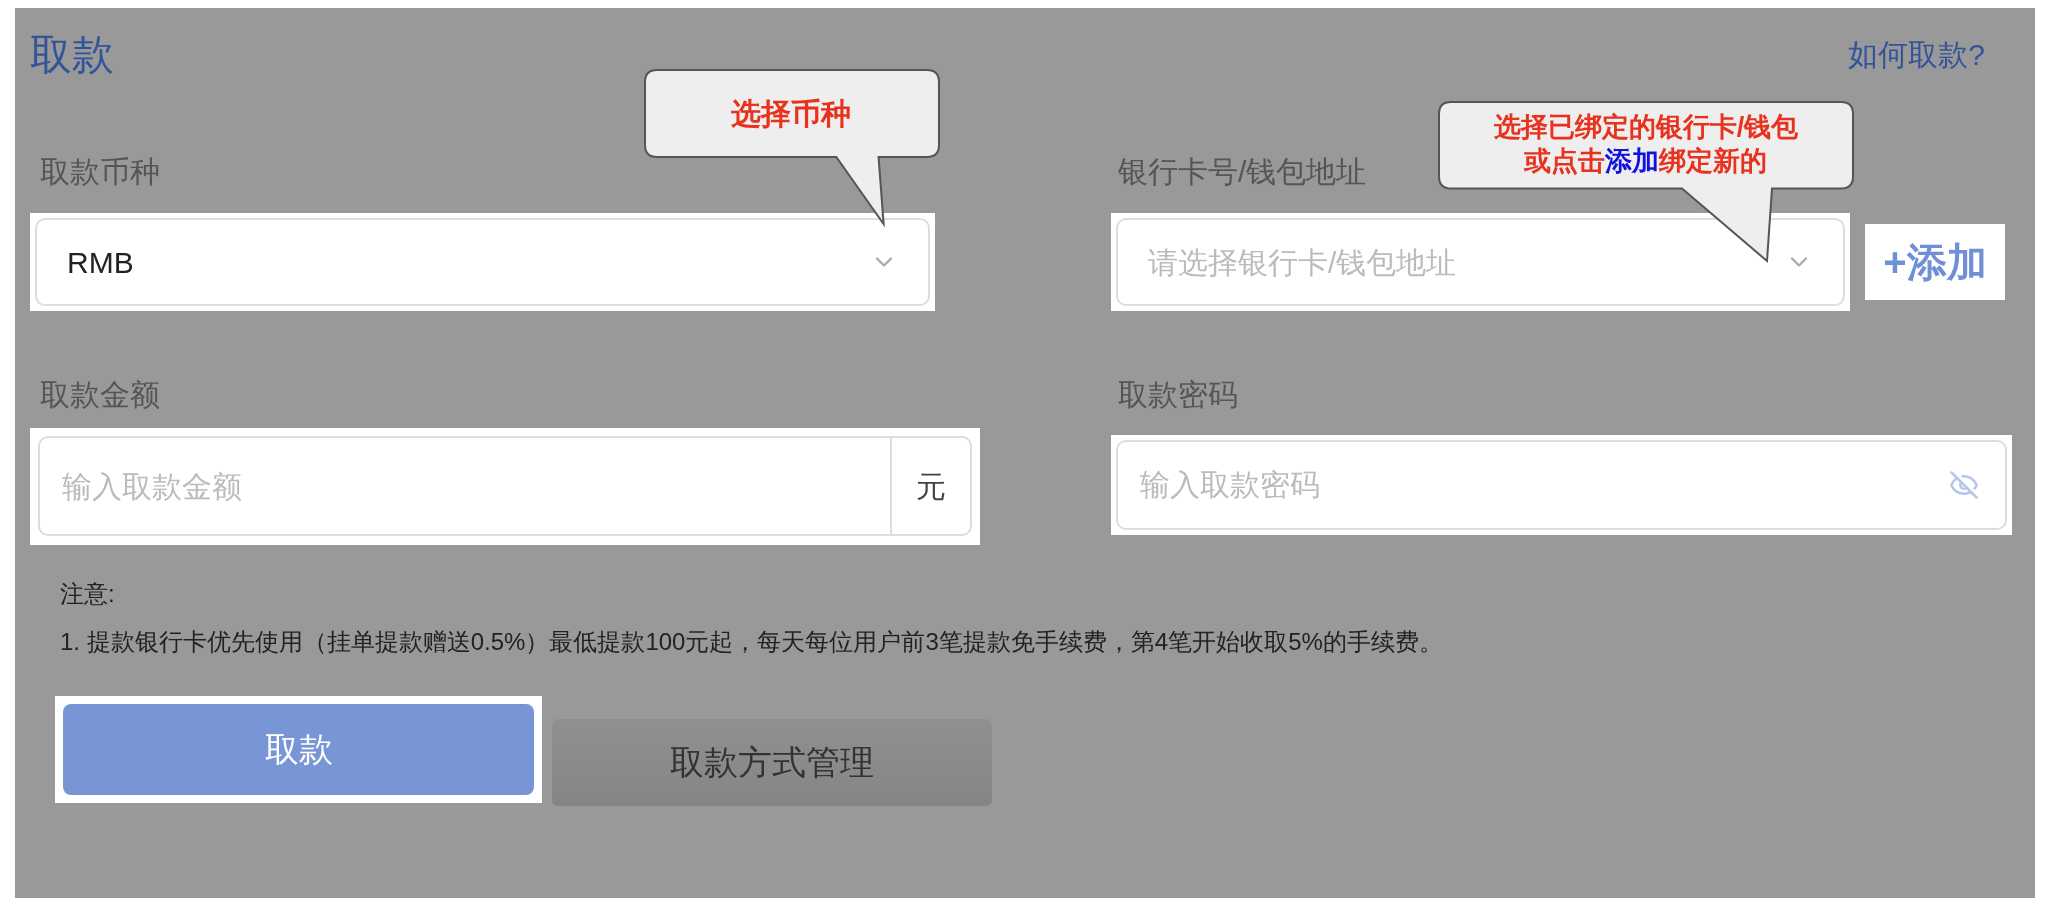  Describe the element at coordinates (1916, 55) in the screenshot. I see `help-link: 如何取款?` at that location.